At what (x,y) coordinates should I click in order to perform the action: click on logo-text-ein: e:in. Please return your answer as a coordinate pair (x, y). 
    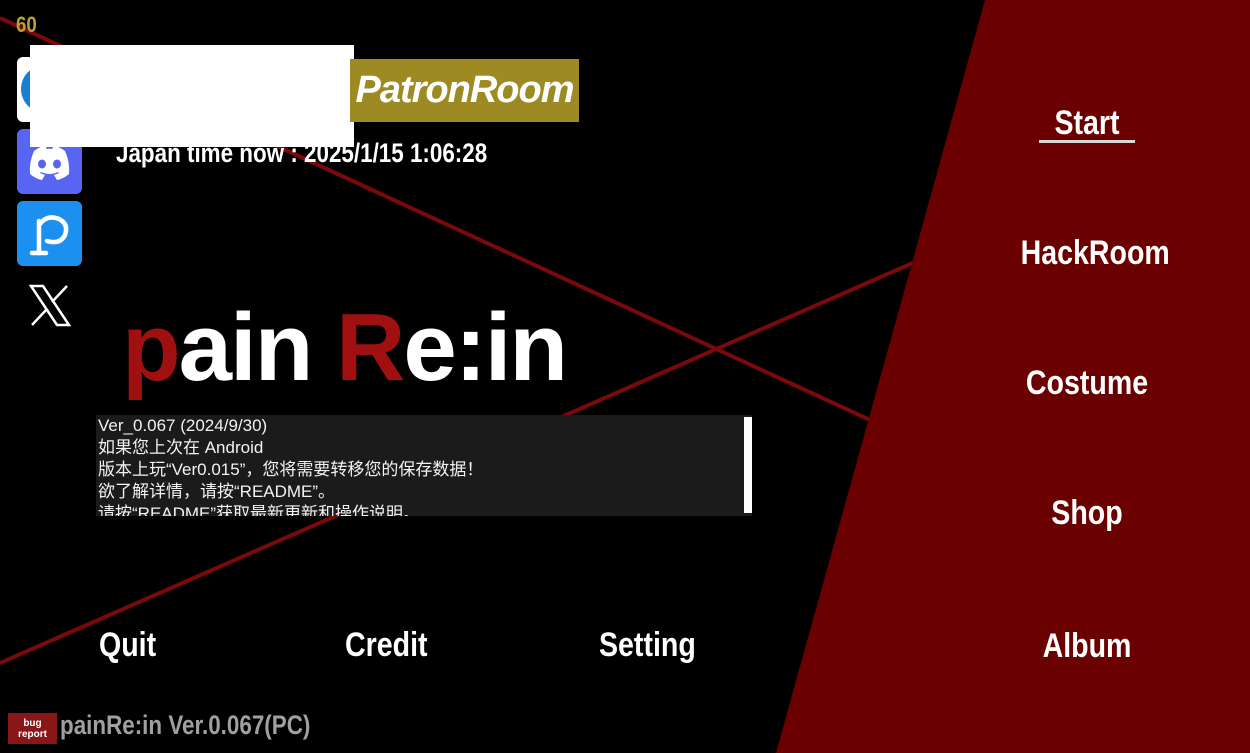
    Looking at the image, I should click on (485, 347).